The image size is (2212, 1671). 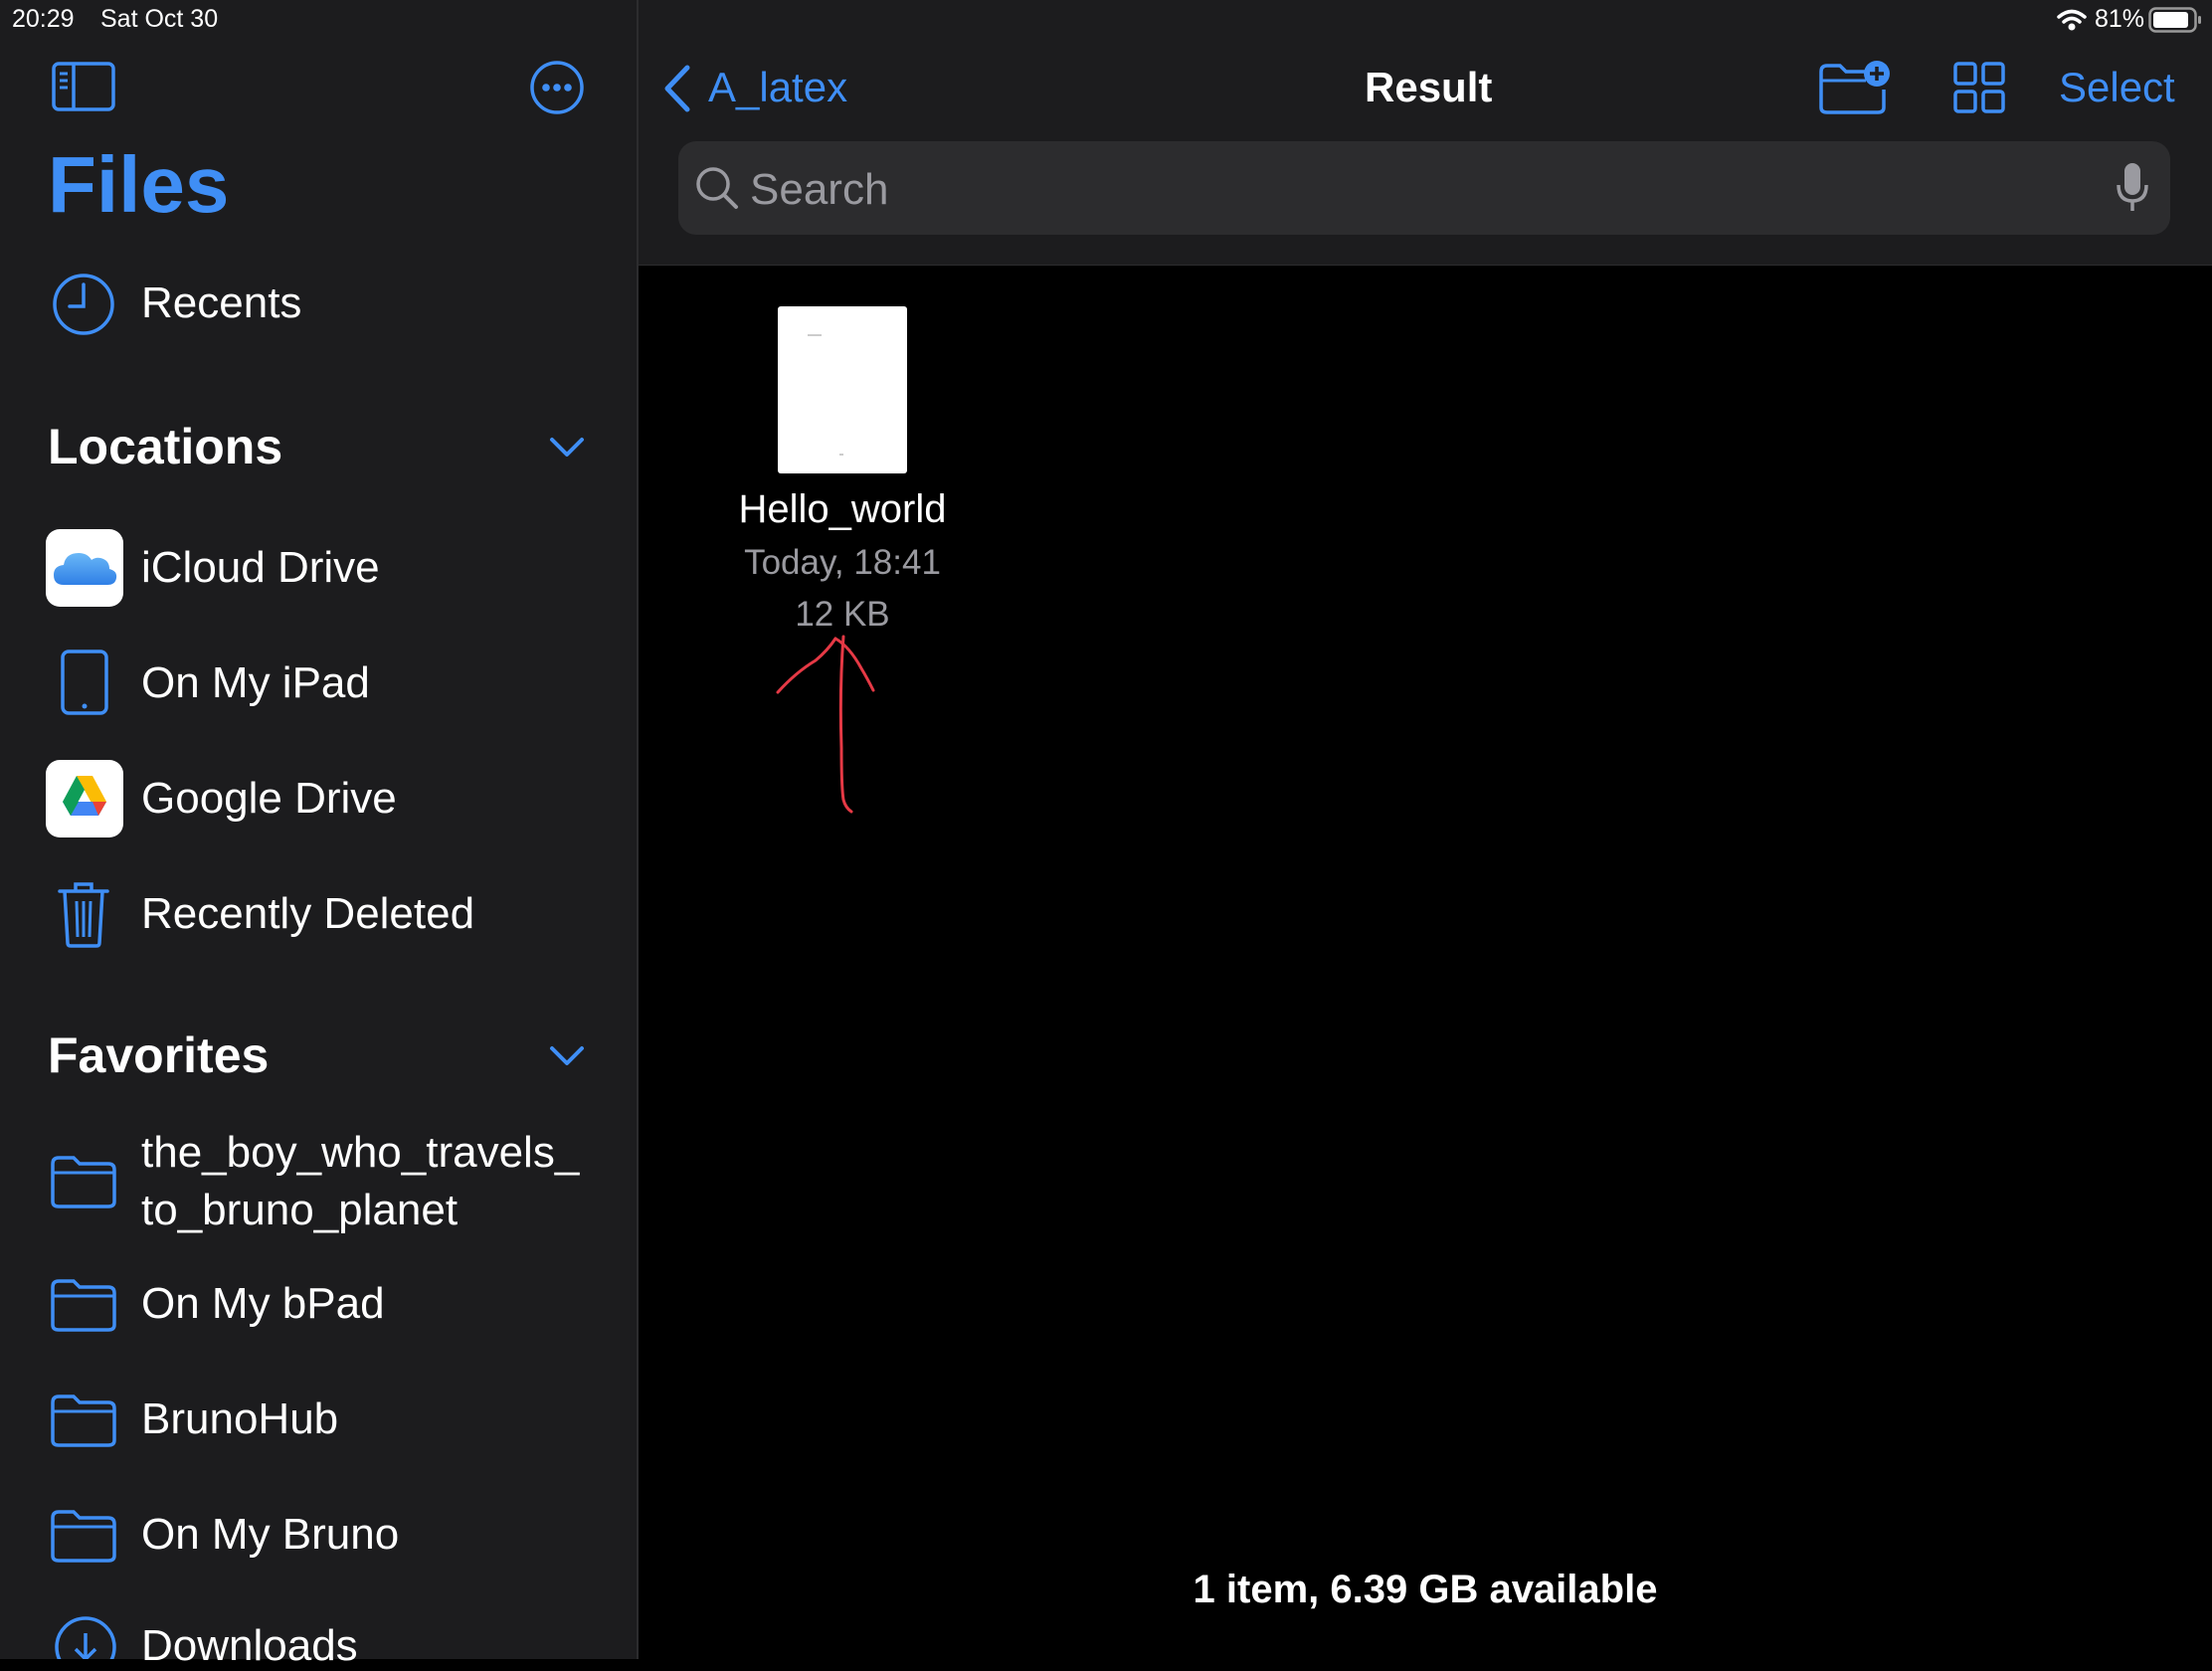 I want to click on storage-summary: 1 item, 6.39 GB available, so click(x=1425, y=1589).